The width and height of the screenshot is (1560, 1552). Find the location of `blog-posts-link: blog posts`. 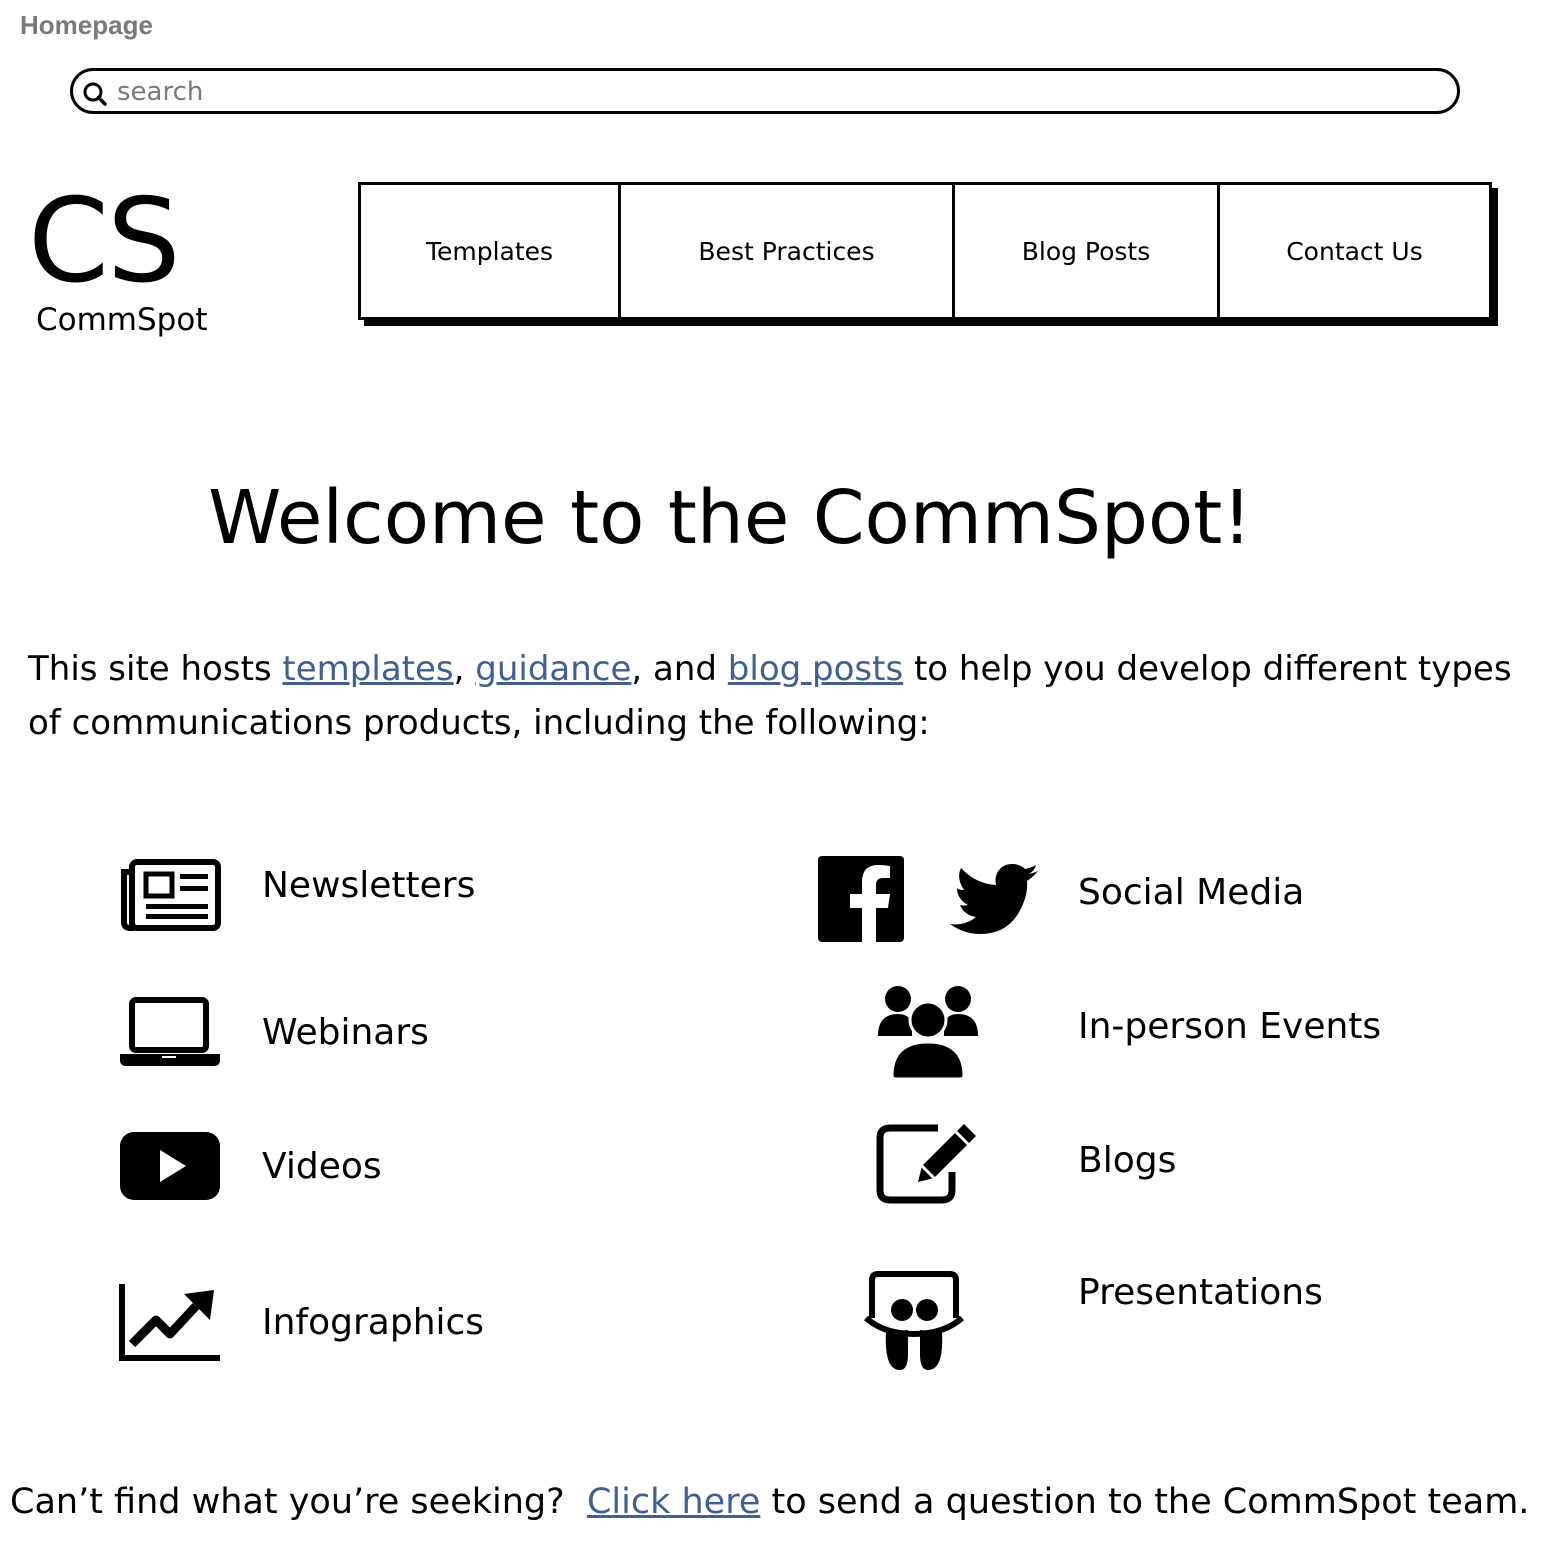

blog-posts-link: blog posts is located at coordinates (815, 669).